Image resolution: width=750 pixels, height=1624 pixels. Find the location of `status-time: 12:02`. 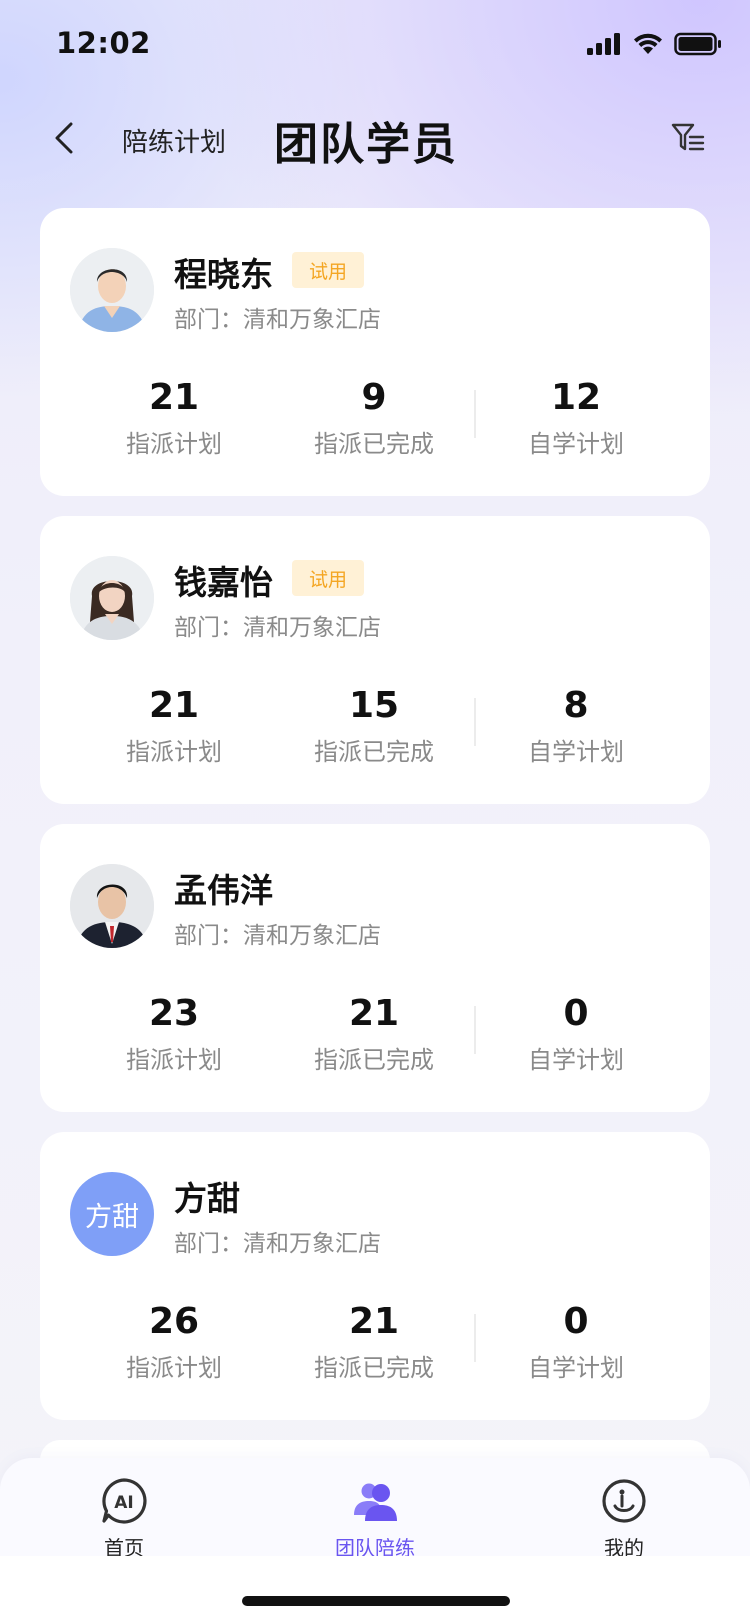

status-time: 12:02 is located at coordinates (103, 43).